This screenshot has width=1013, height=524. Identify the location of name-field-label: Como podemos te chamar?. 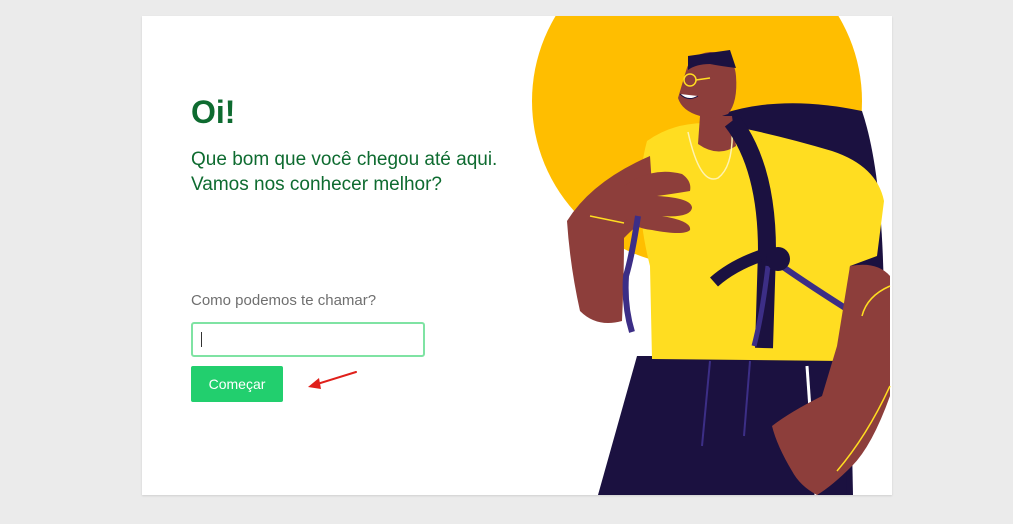
(284, 300).